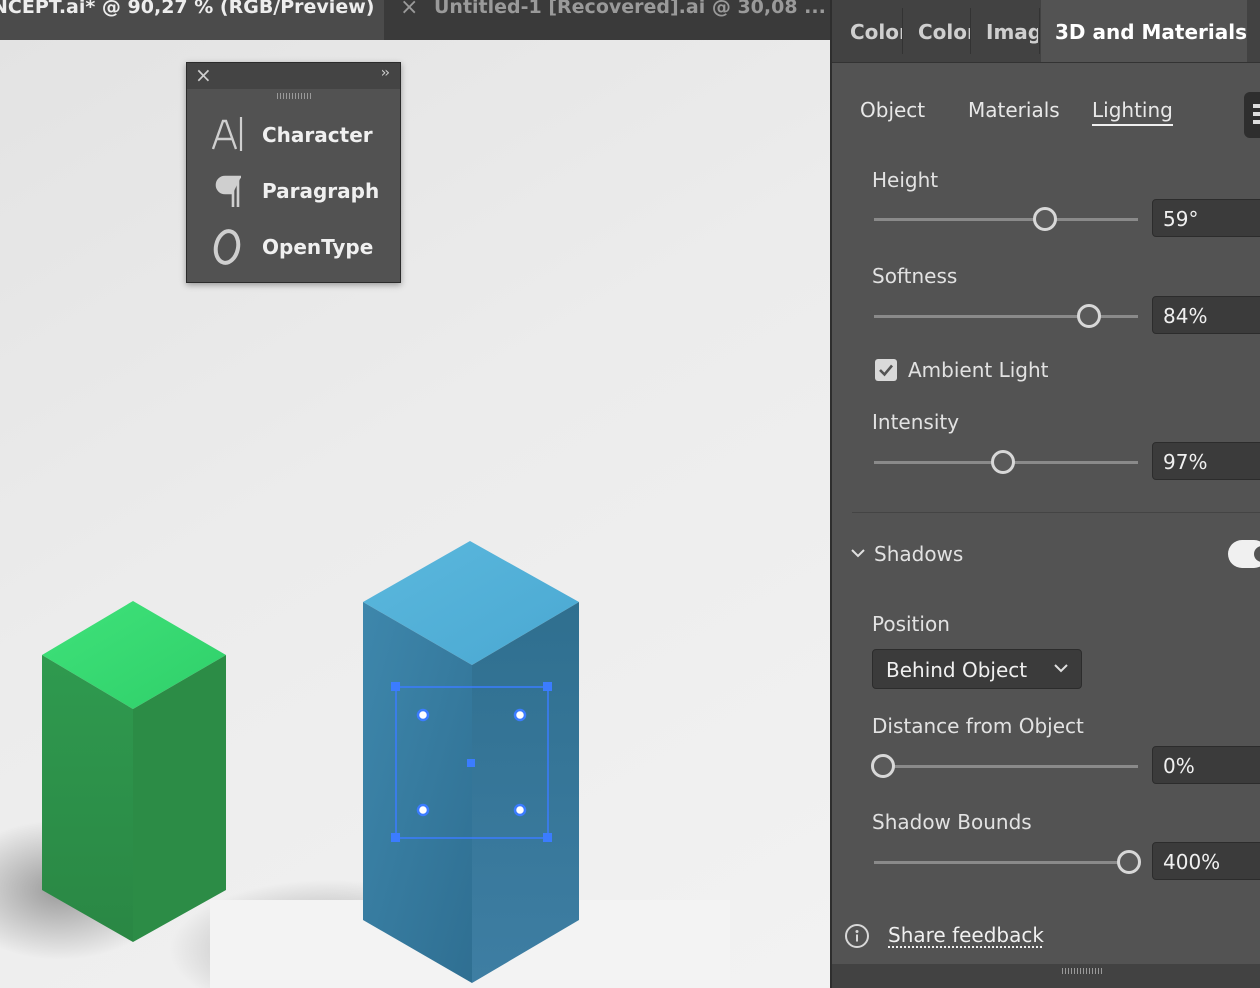 The width and height of the screenshot is (1260, 988). I want to click on position-dropdown-value: Behind Object, so click(957, 670).